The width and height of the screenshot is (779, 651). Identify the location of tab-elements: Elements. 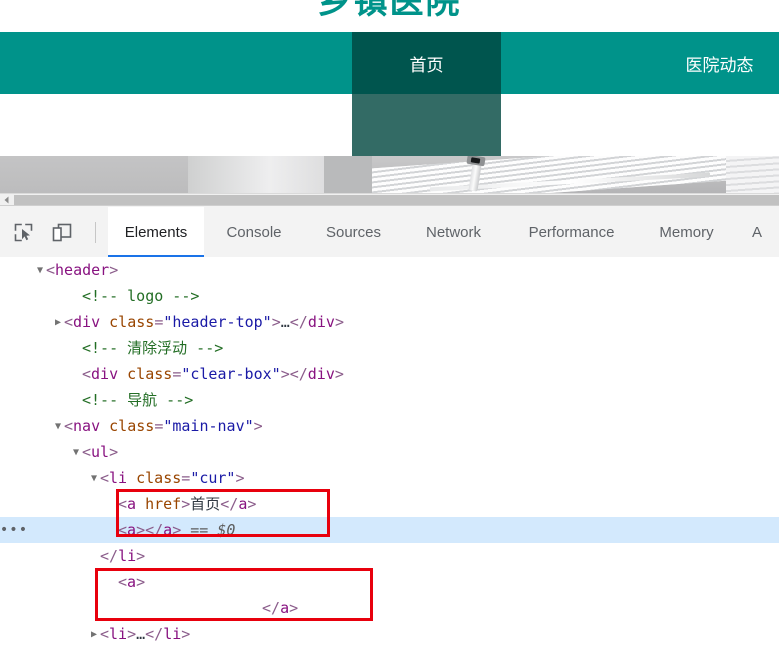
(156, 232).